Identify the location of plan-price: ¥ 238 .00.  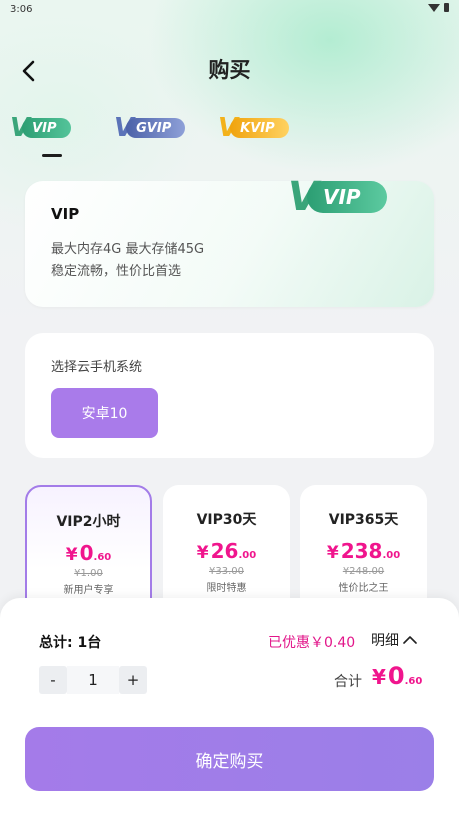
(363, 551).